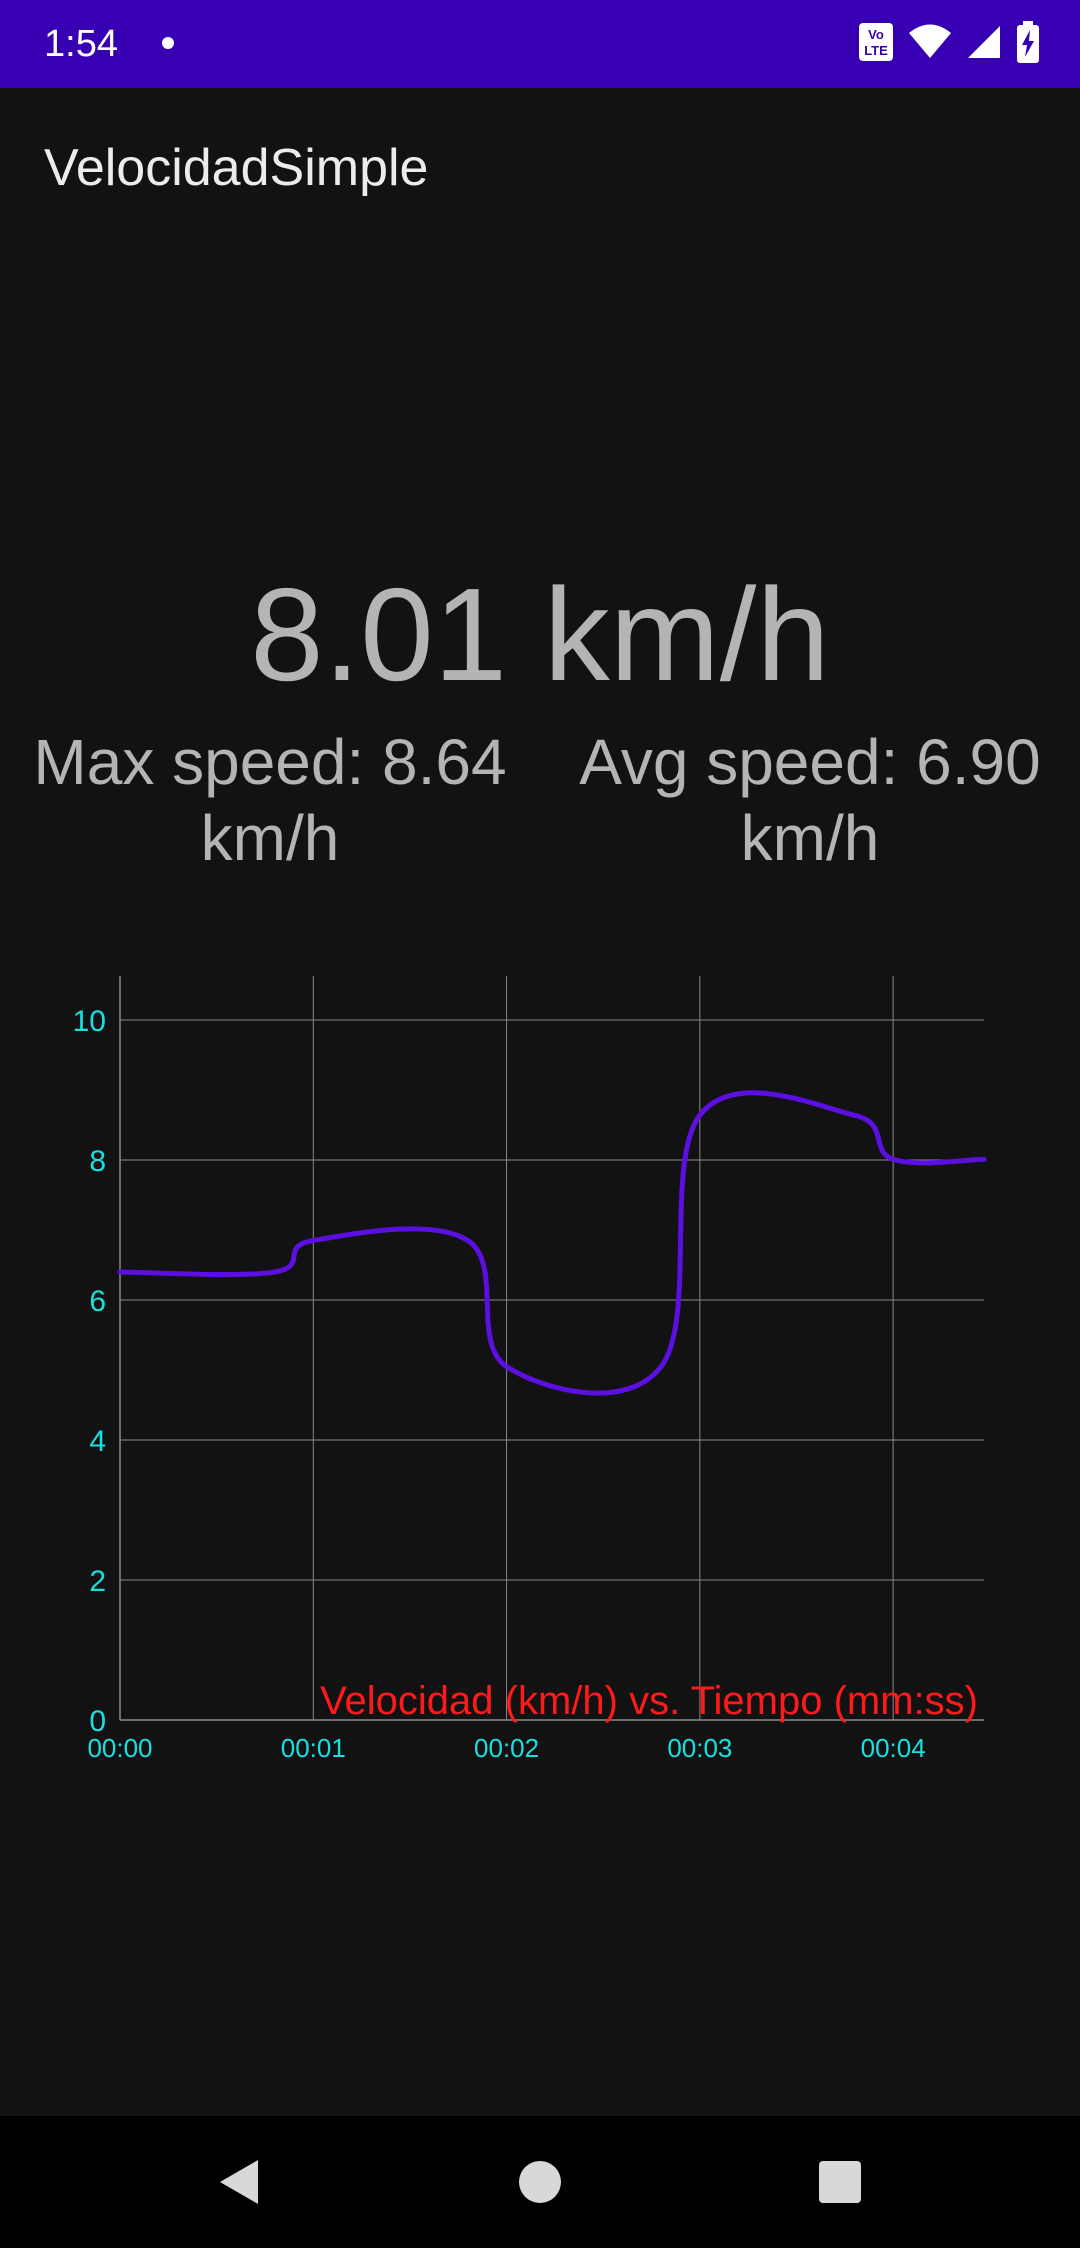  What do you see at coordinates (97, 1581) in the screenshot?
I see `y-tick-label: 2` at bounding box center [97, 1581].